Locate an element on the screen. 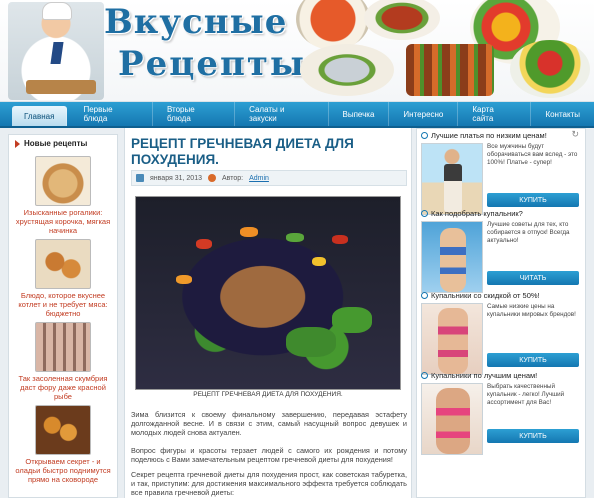 This screenshot has height=498, width=594. ad-heading: Купальники со скидкой от 50%! is located at coordinates (502, 295).